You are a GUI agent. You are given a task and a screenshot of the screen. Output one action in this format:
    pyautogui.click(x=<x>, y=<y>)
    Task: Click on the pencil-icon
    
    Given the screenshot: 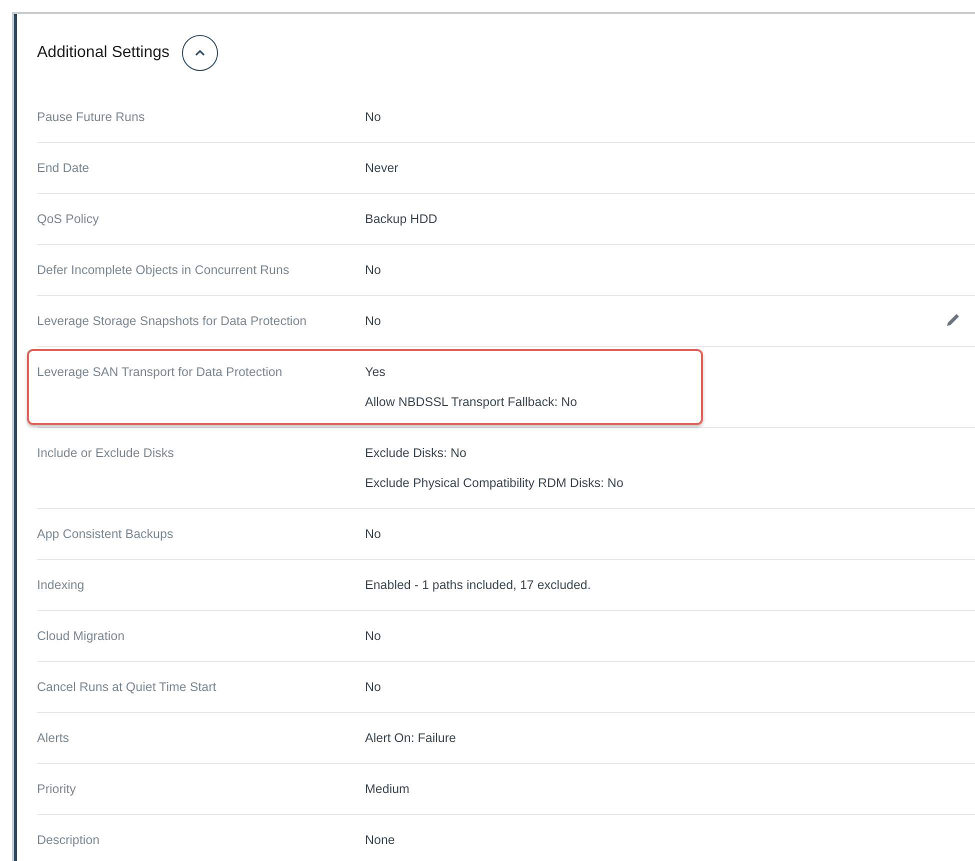 What is the action you would take?
    pyautogui.click(x=953, y=320)
    